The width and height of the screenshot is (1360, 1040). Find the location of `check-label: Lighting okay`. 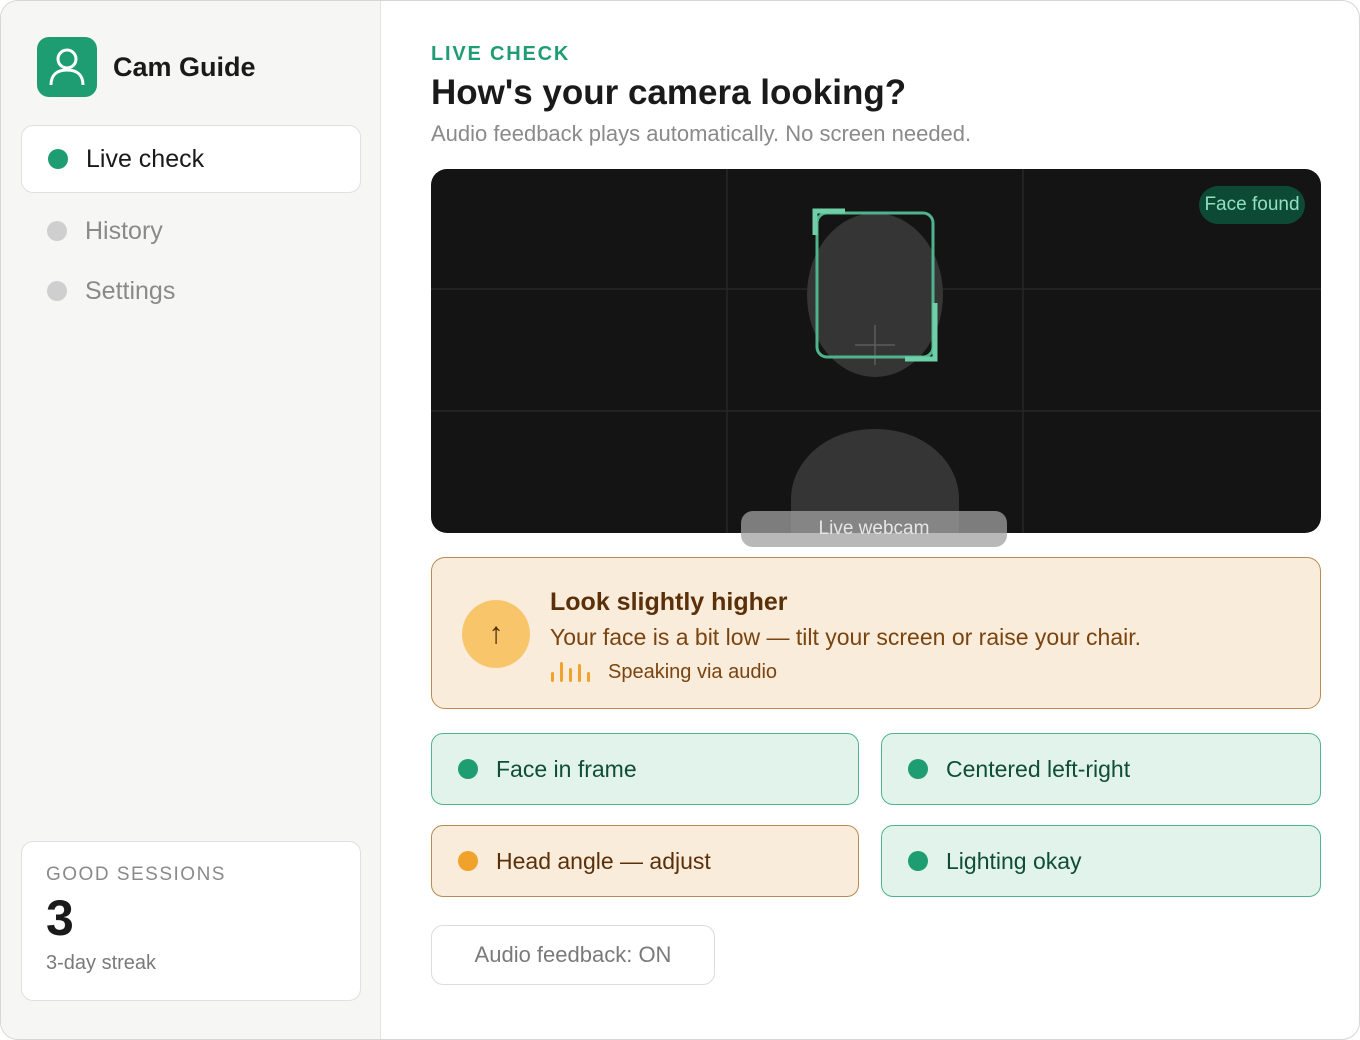

check-label: Lighting okay is located at coordinates (1014, 860).